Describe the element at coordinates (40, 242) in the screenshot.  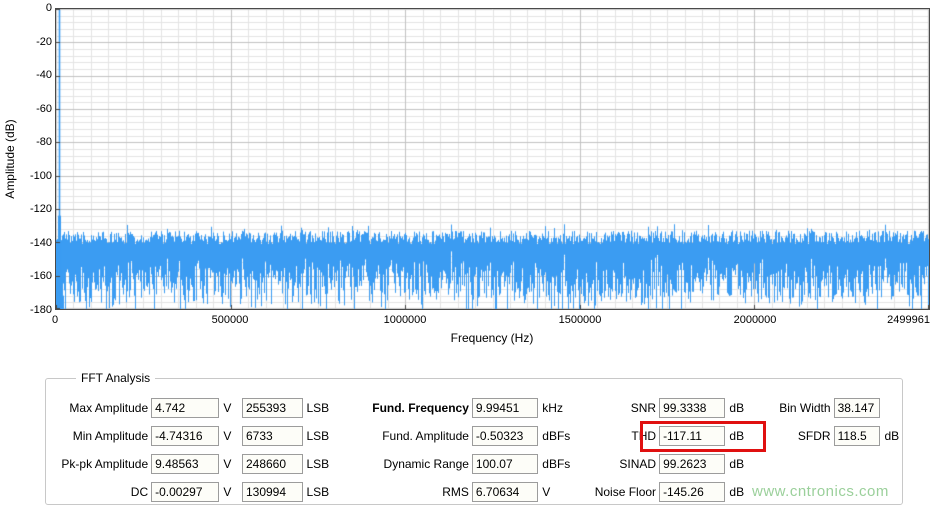
I see `y-tick-label: -140` at that location.